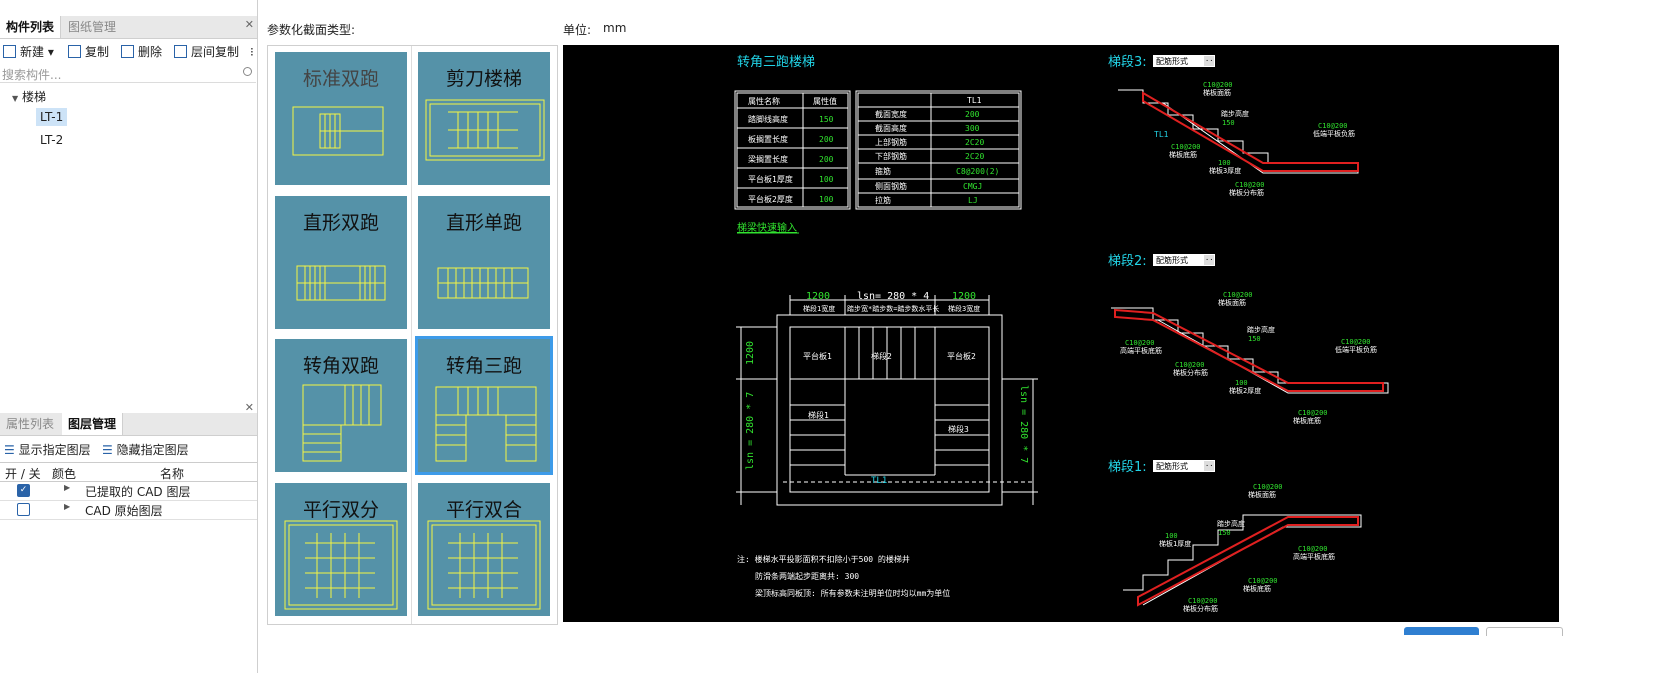 The width and height of the screenshot is (1670, 673). I want to click on card-straight-double: 直形双跑, so click(341, 262).